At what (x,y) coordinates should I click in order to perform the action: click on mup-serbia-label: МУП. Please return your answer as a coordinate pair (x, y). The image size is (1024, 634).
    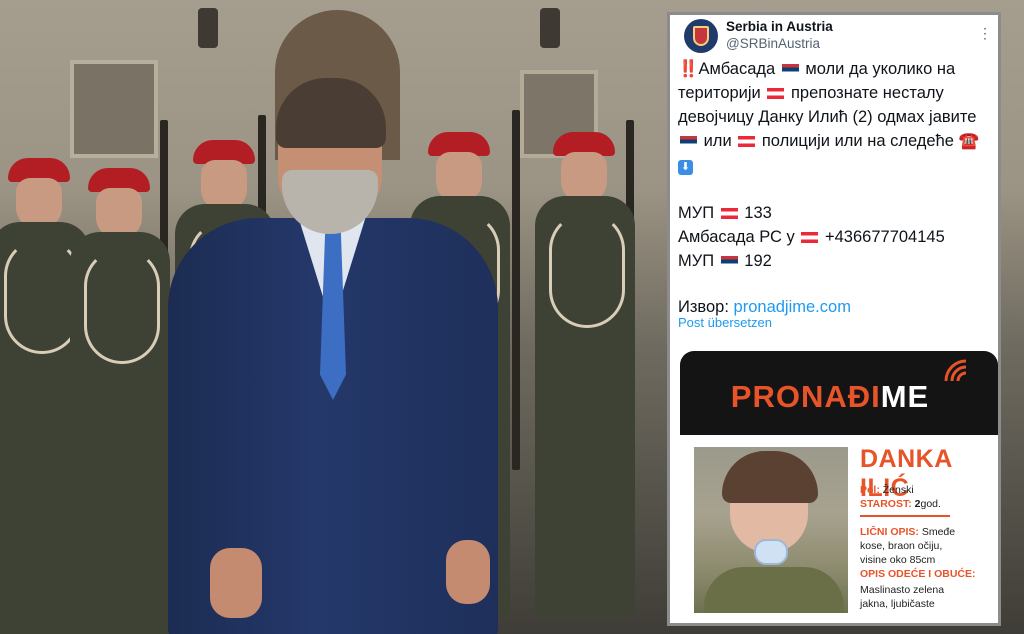
    Looking at the image, I should click on (696, 261).